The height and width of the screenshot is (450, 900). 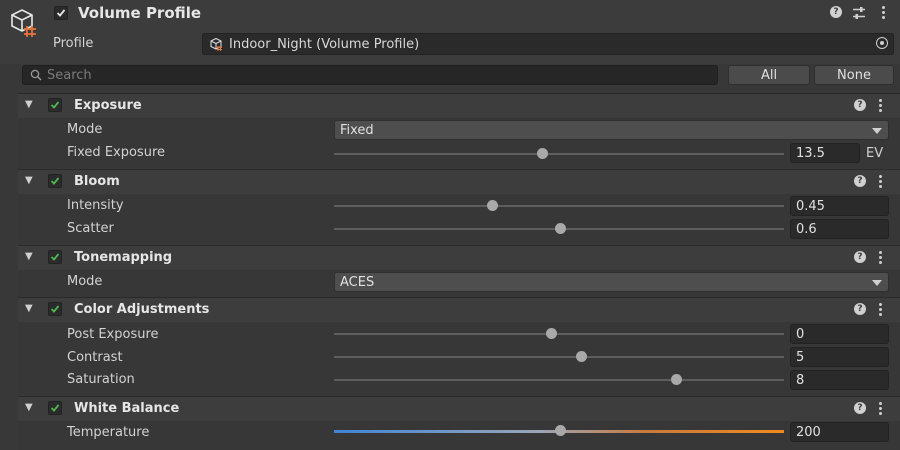 What do you see at coordinates (459, 105) in the screenshot?
I see `section-header-exposure` at bounding box center [459, 105].